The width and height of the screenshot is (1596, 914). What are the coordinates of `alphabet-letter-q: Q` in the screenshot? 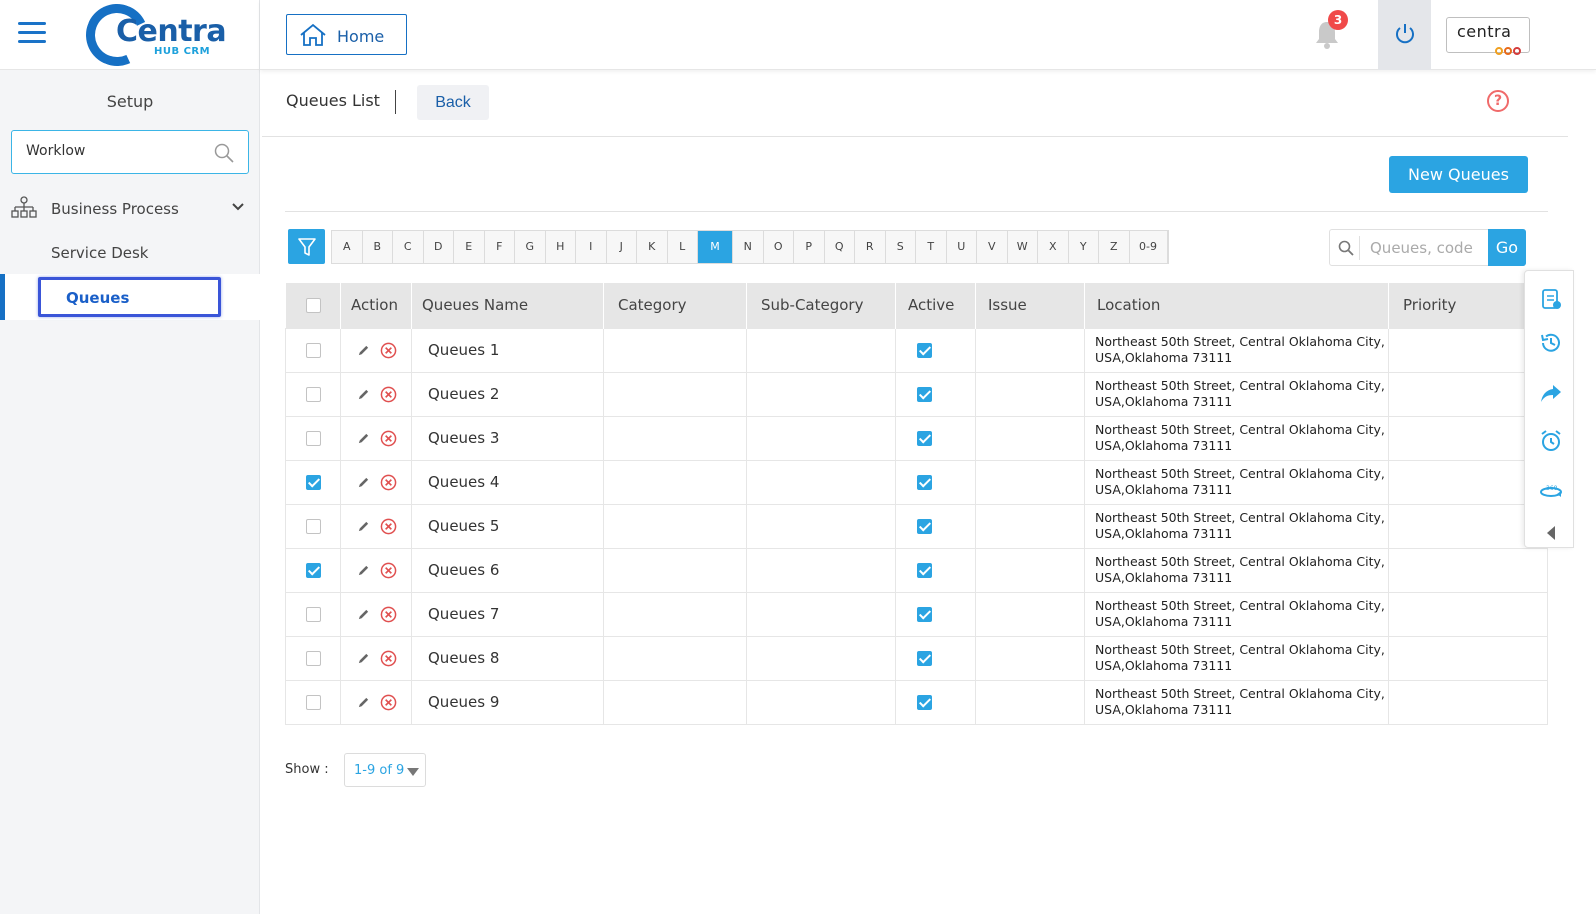 It's located at (840, 247).